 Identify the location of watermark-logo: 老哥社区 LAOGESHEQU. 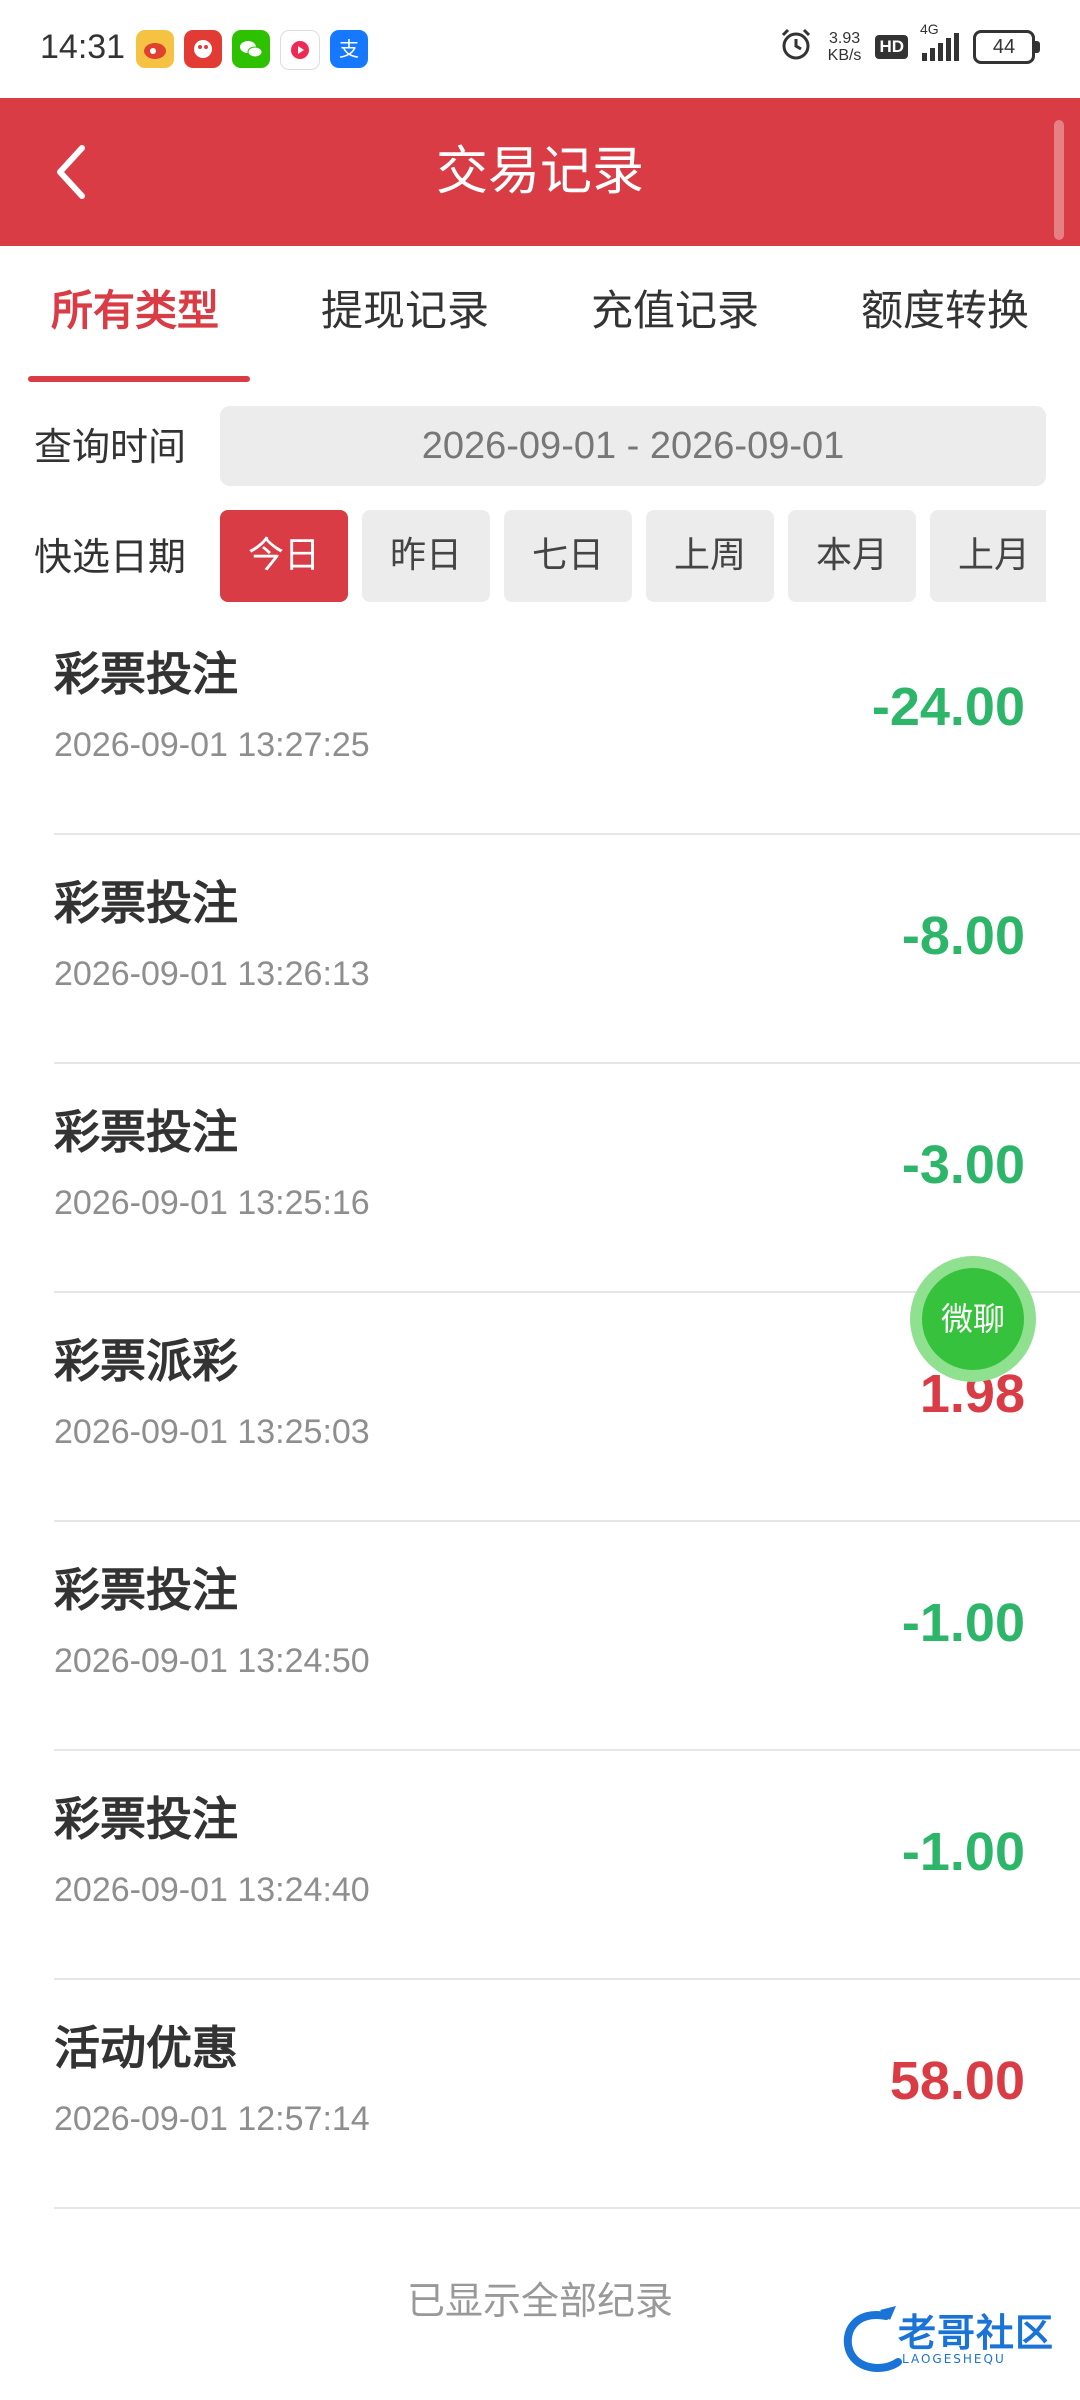
(951, 2338).